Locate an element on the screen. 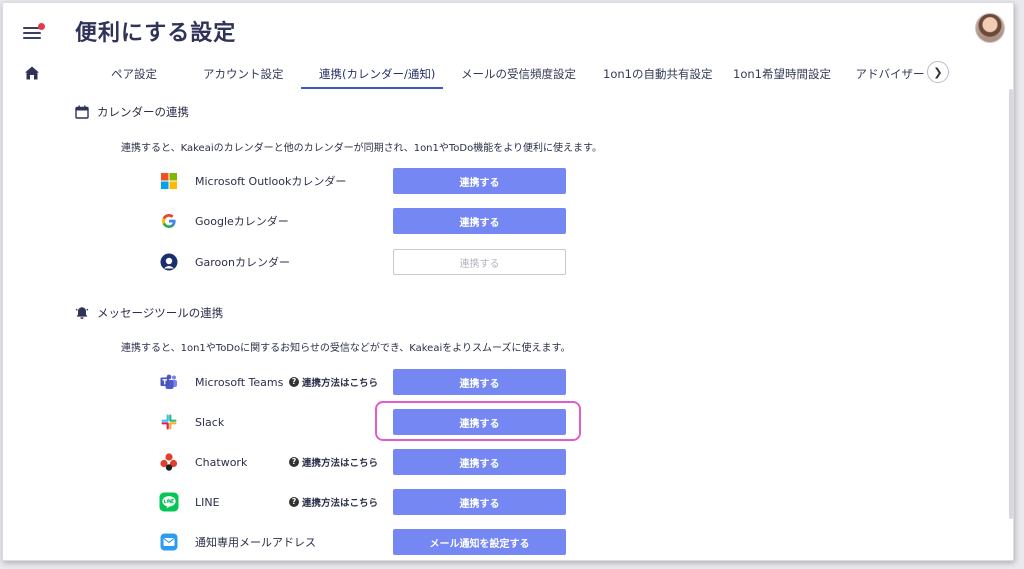 The width and height of the screenshot is (1024, 569). line-row: LINE ? 連携方法はこちら 連携する is located at coordinates (364, 502).